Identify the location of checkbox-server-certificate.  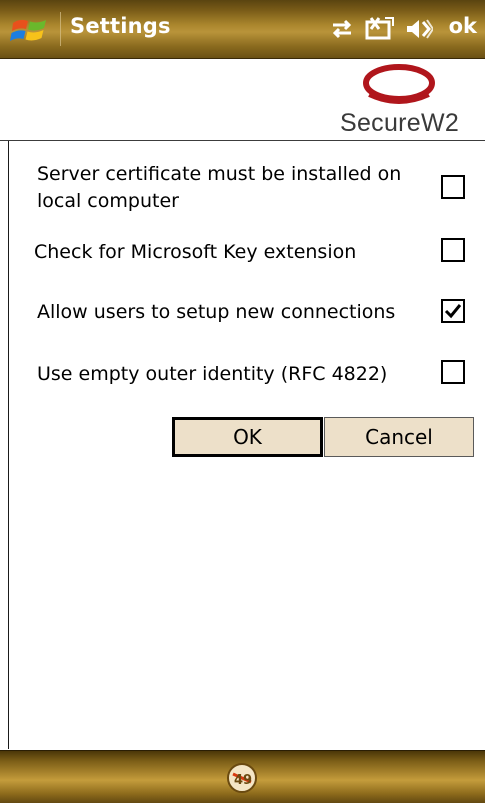
(453, 187).